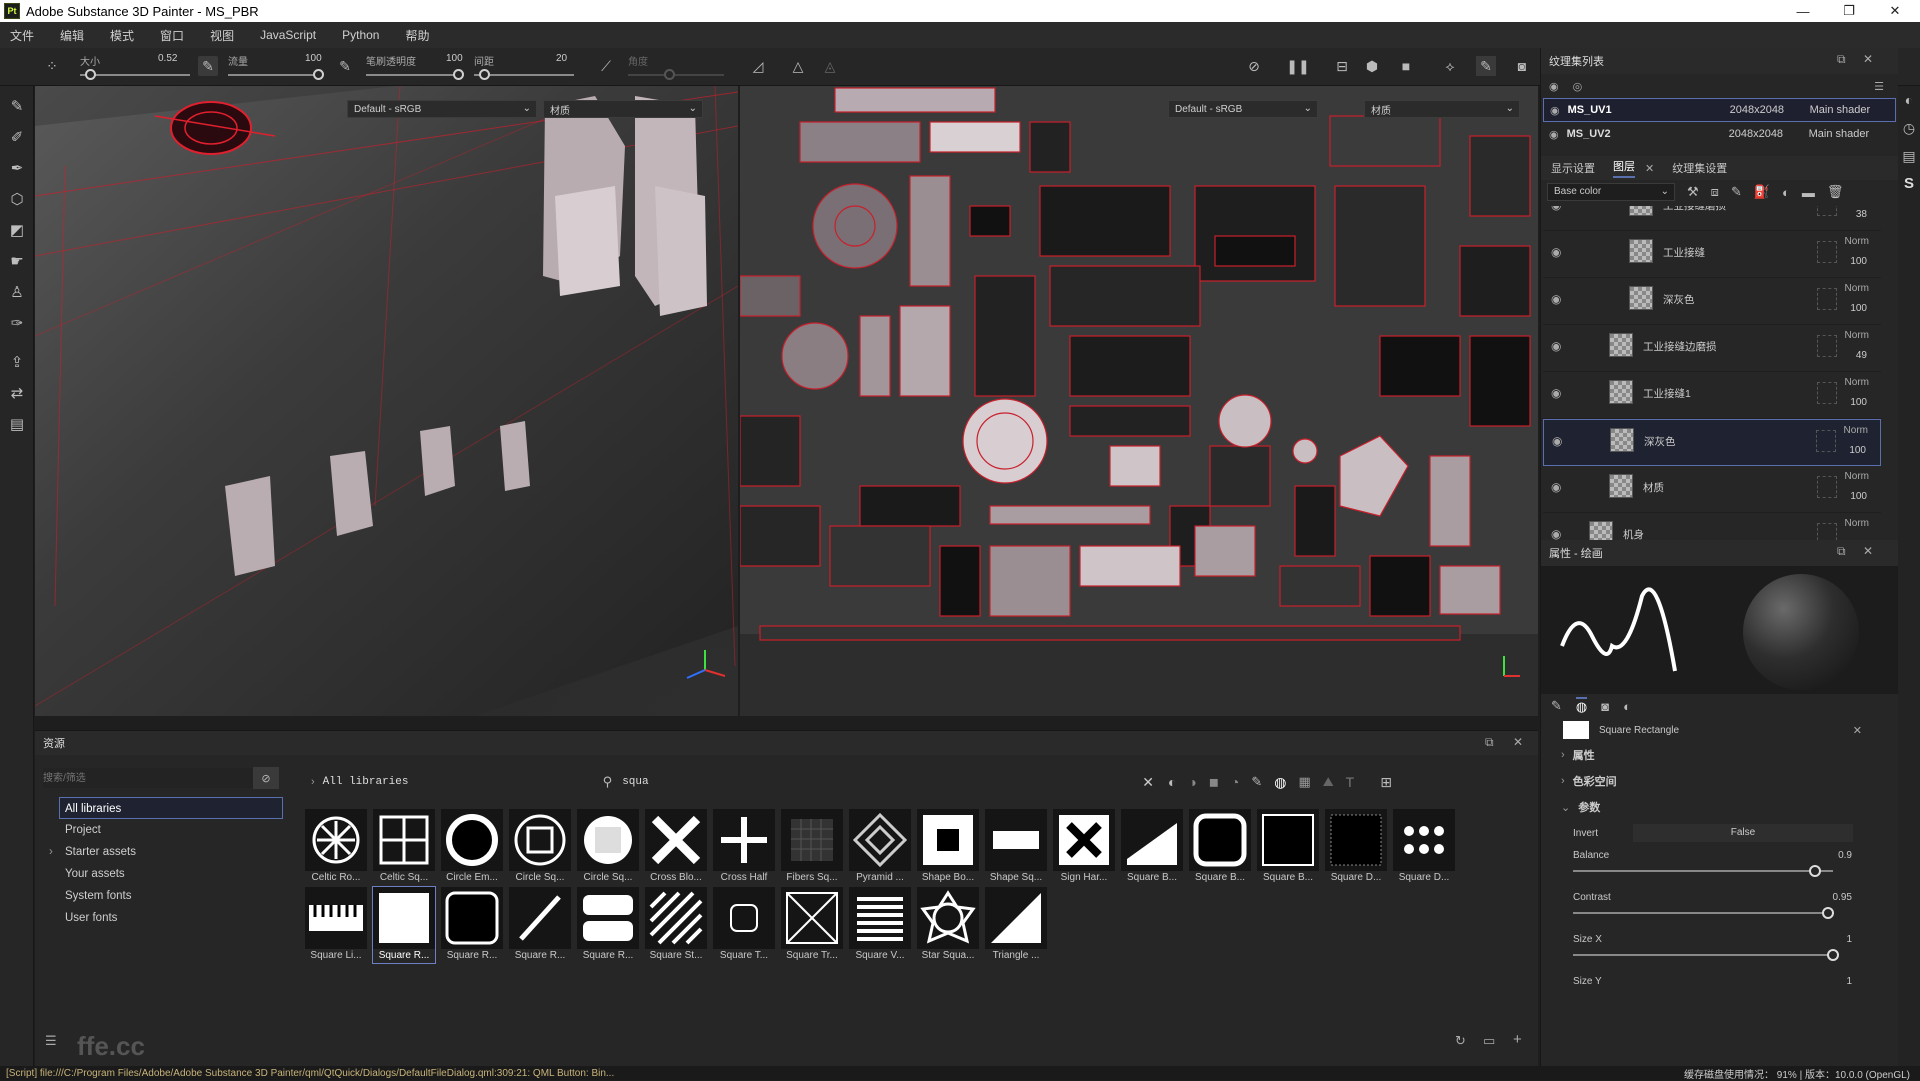  What do you see at coordinates (313, 782) in the screenshot?
I see `chevron-right-icon: ›` at bounding box center [313, 782].